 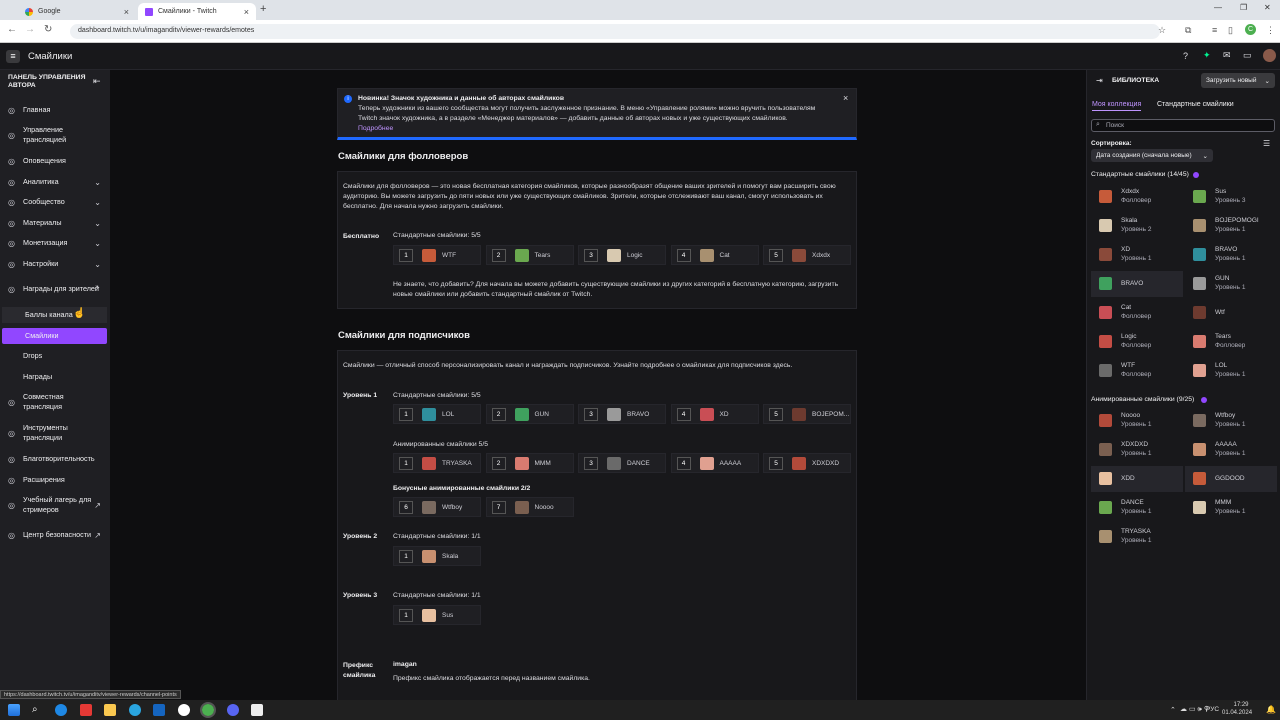 What do you see at coordinates (135, 710) in the screenshot?
I see `telegram-icon` at bounding box center [135, 710].